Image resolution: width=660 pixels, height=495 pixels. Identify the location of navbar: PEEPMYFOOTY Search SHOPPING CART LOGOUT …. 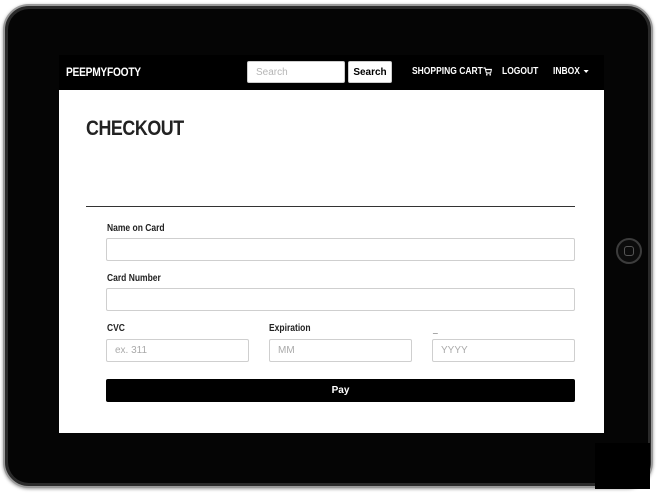
(331, 72).